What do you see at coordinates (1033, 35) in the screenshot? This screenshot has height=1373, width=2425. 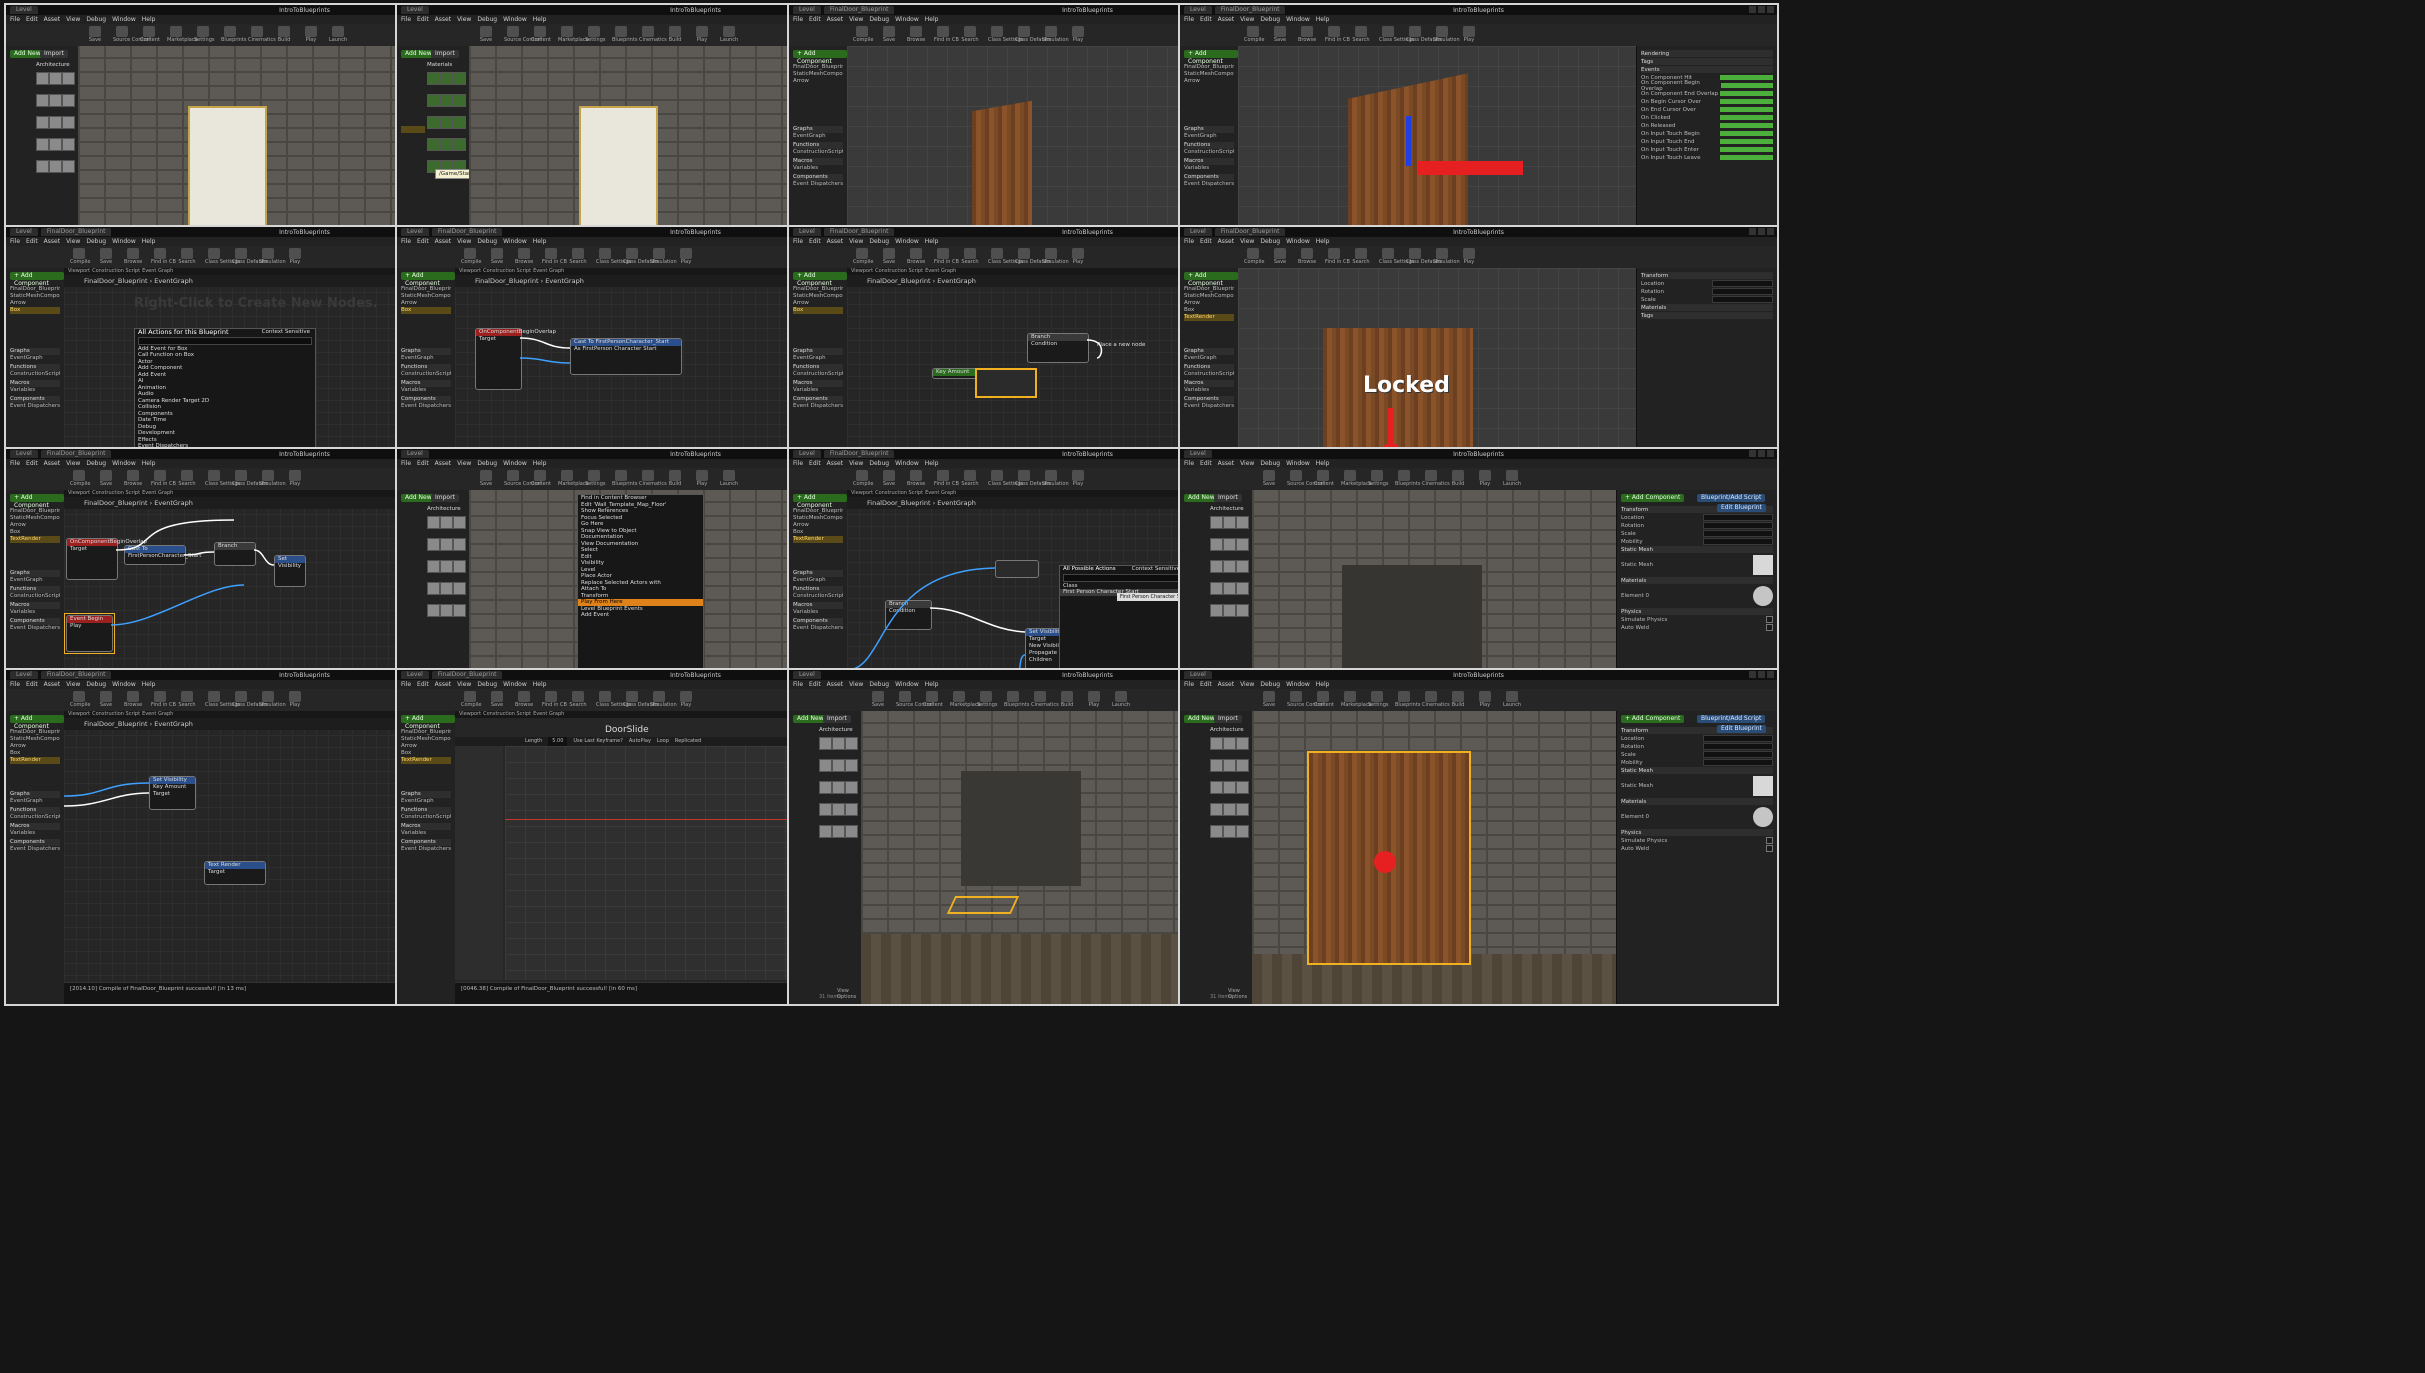 I see `toolbar-class-defaults-button: Class Defaults` at bounding box center [1033, 35].